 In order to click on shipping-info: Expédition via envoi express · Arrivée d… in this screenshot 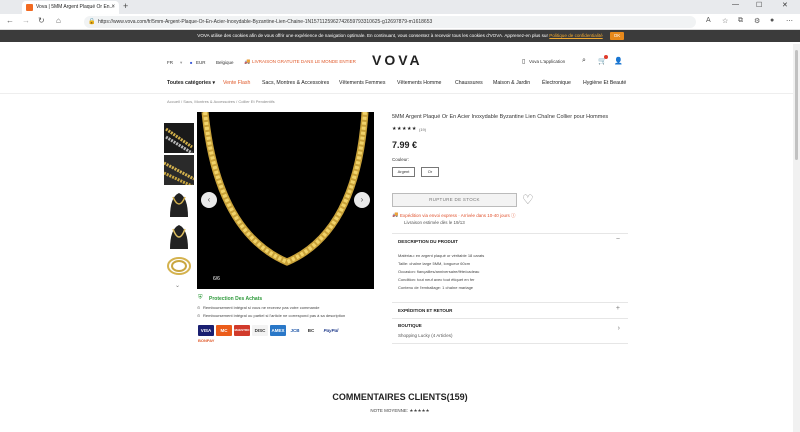, I will do `click(458, 215)`.